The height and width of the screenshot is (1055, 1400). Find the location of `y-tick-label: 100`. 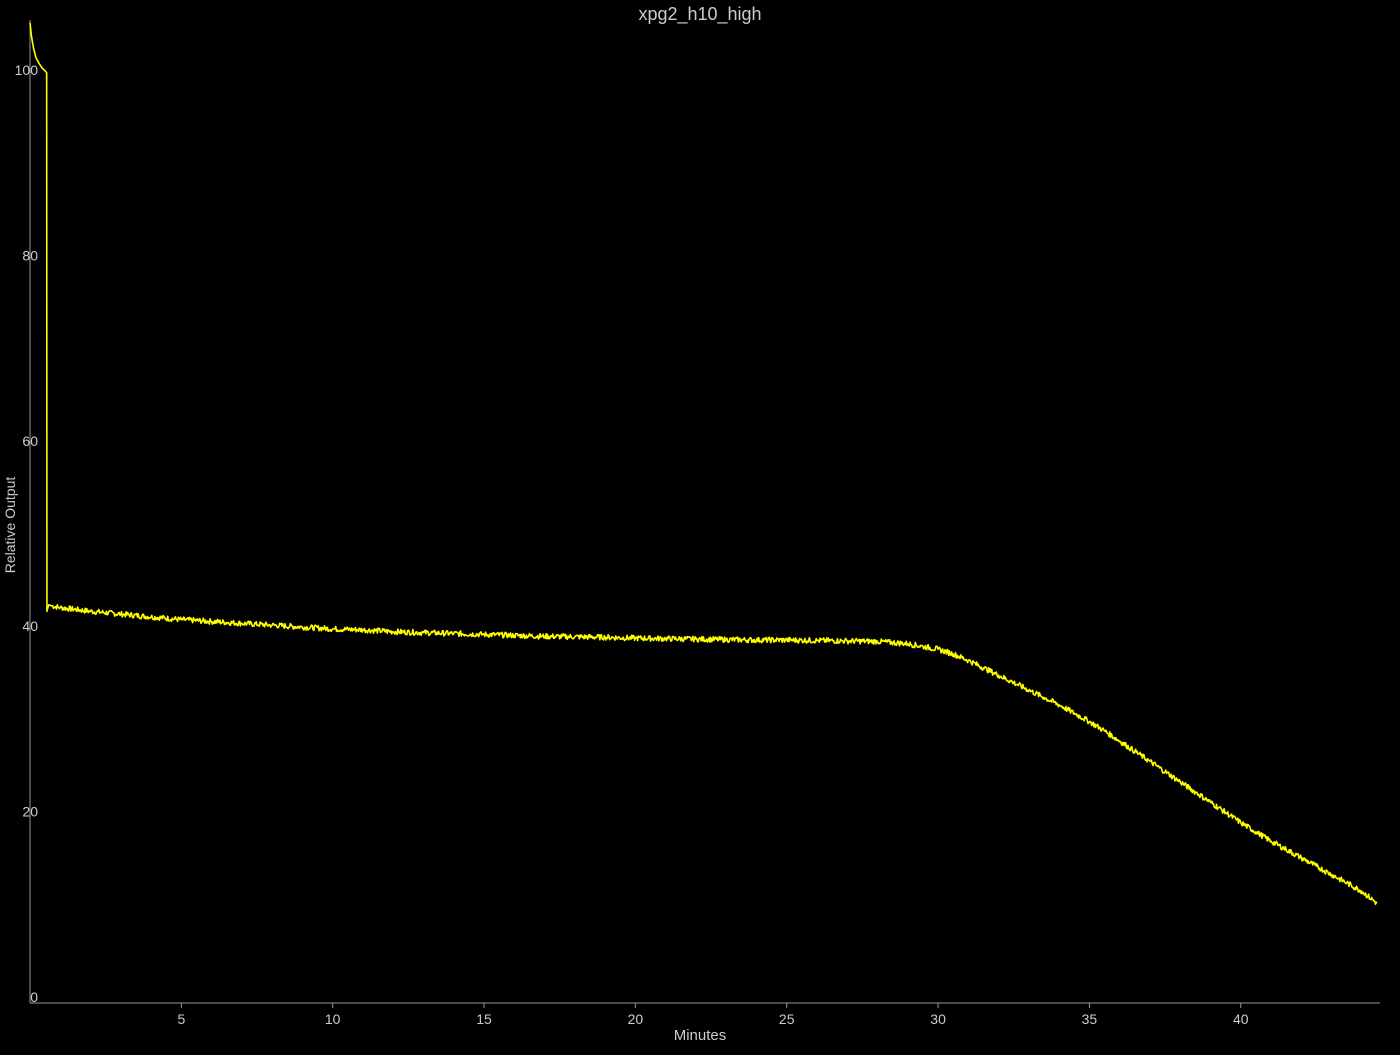

y-tick-label: 100 is located at coordinates (27, 70).